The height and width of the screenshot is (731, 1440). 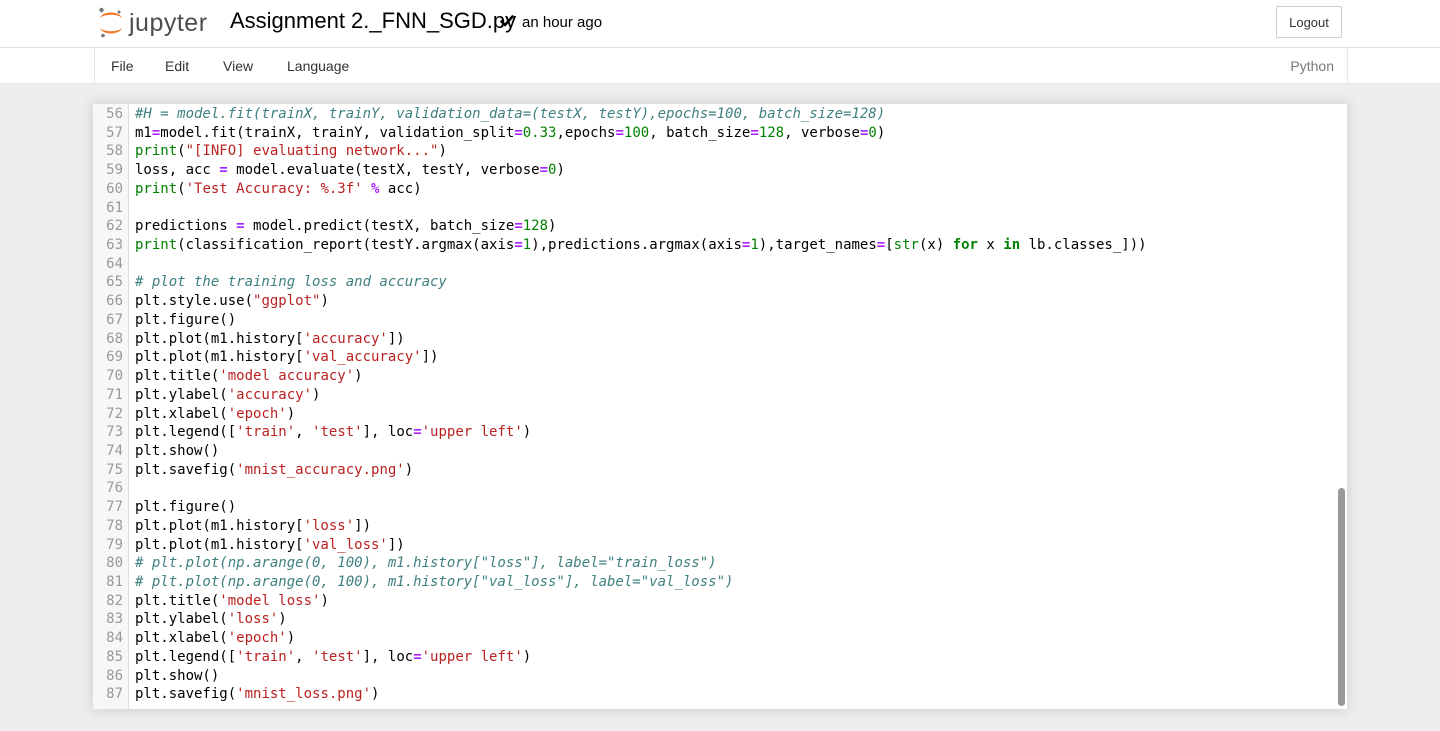 I want to click on code-line: 69 plt.plot(m1.history['val_accuracy']), so click(x=720, y=357).